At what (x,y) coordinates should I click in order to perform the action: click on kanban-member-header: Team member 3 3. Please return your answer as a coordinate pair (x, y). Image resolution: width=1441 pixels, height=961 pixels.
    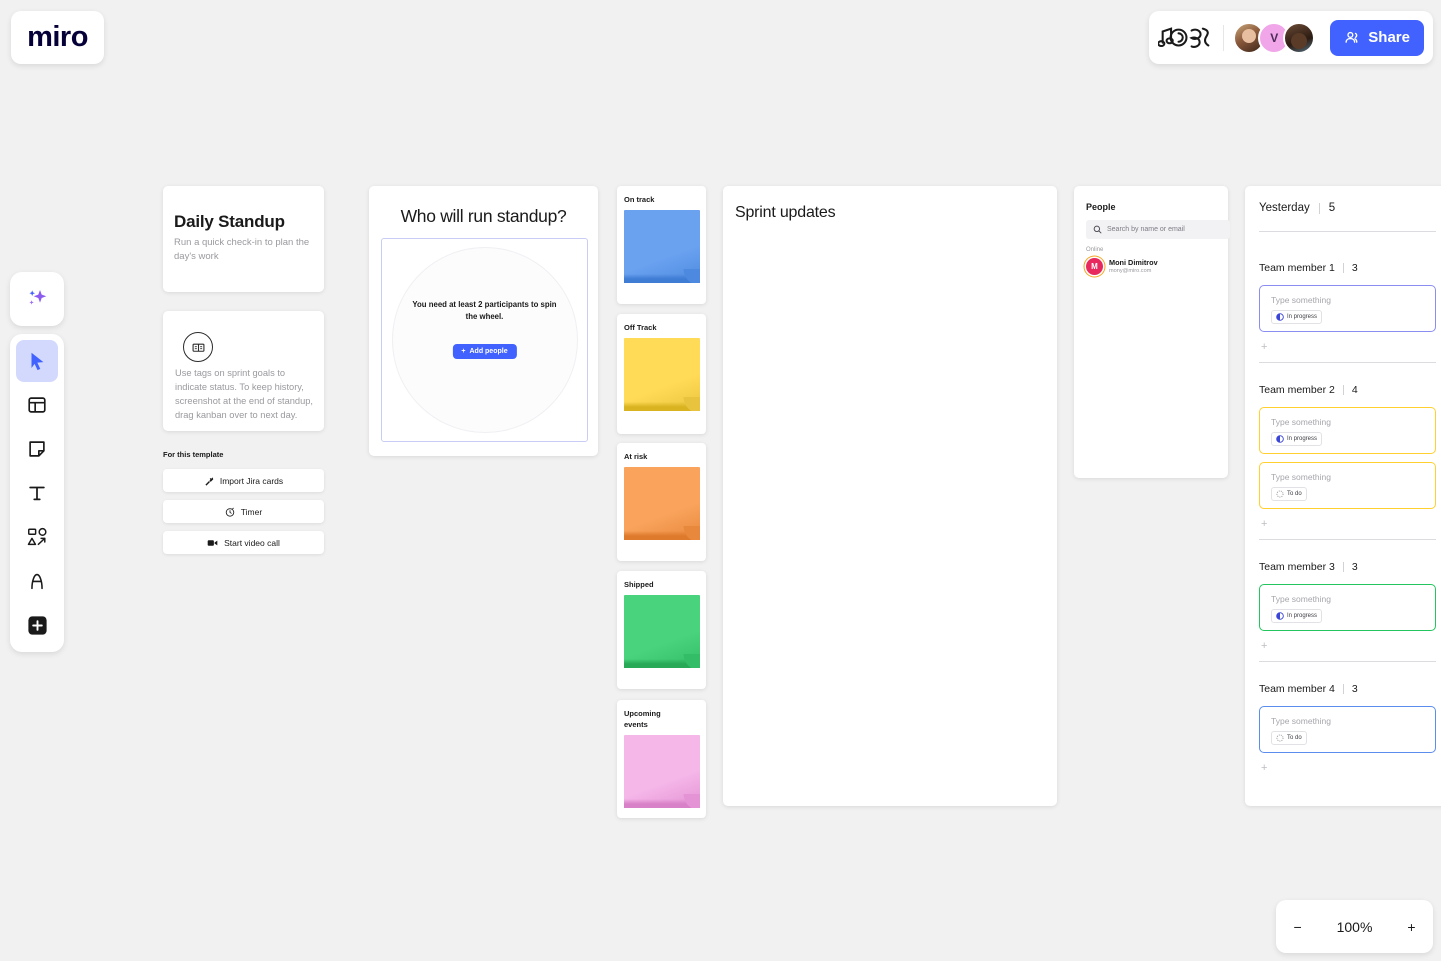
    Looking at the image, I should click on (1308, 567).